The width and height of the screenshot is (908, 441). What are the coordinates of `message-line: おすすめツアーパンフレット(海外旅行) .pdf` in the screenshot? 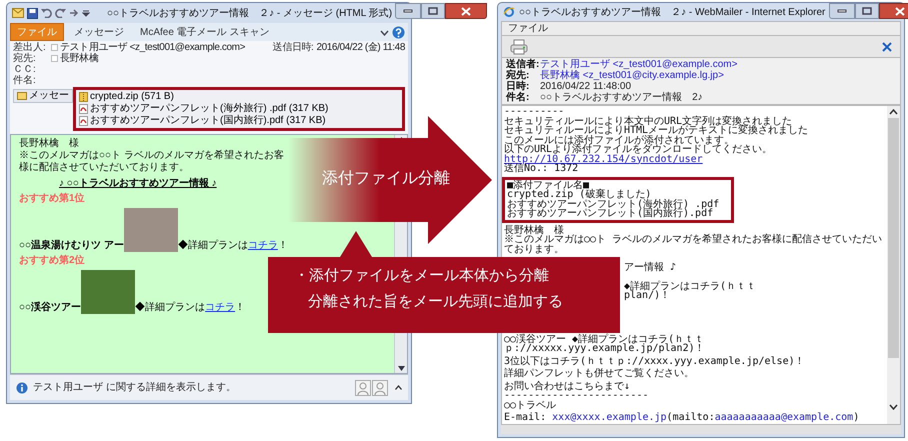 It's located at (613, 204).